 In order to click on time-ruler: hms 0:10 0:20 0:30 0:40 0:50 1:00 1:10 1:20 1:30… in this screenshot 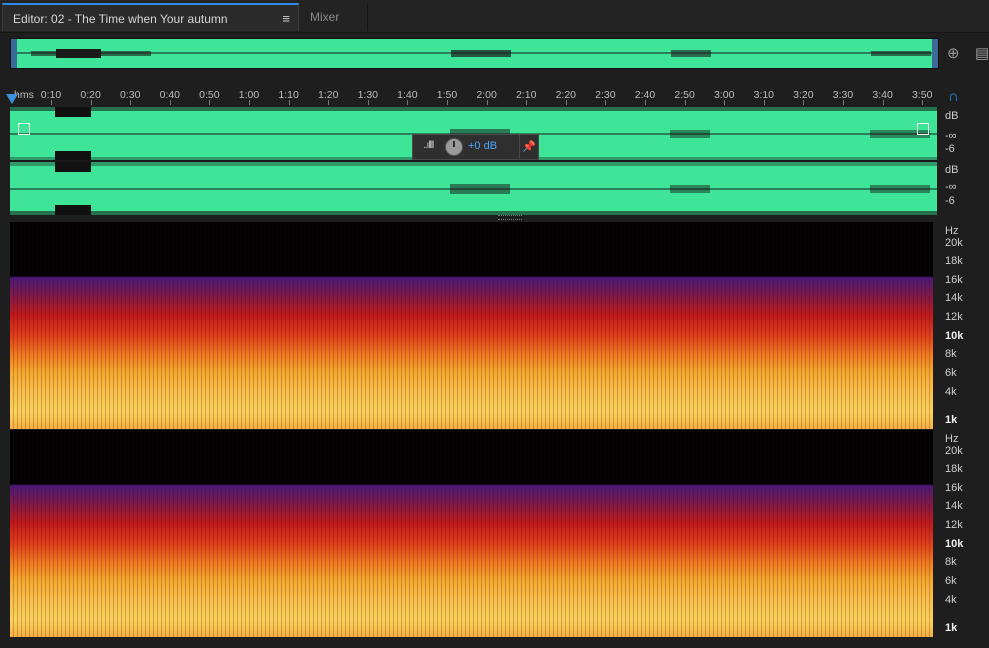, I will do `click(473, 96)`.